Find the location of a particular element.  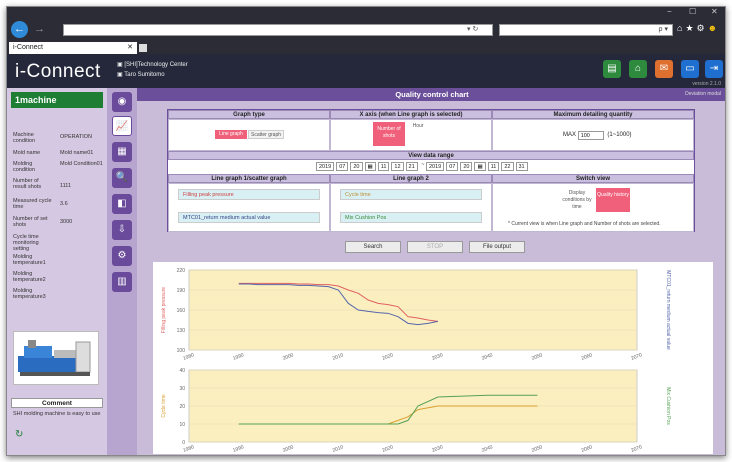

refresh-icon: ▾ ↻ is located at coordinates (472, 30).